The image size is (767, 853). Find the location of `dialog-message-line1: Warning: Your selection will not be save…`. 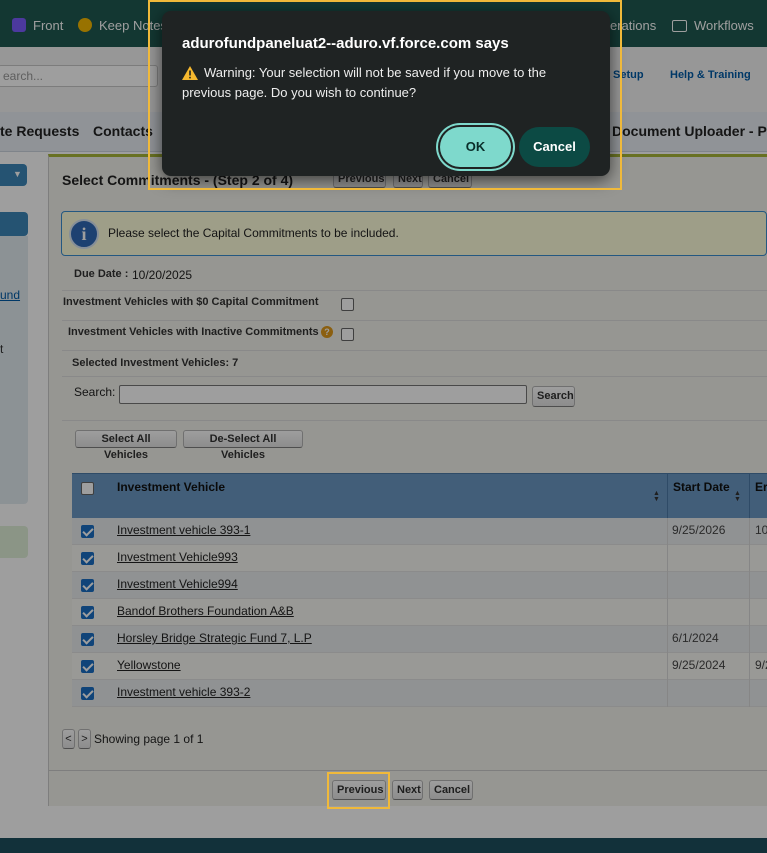

dialog-message-line1: Warning: Your selection will not be save… is located at coordinates (375, 72).